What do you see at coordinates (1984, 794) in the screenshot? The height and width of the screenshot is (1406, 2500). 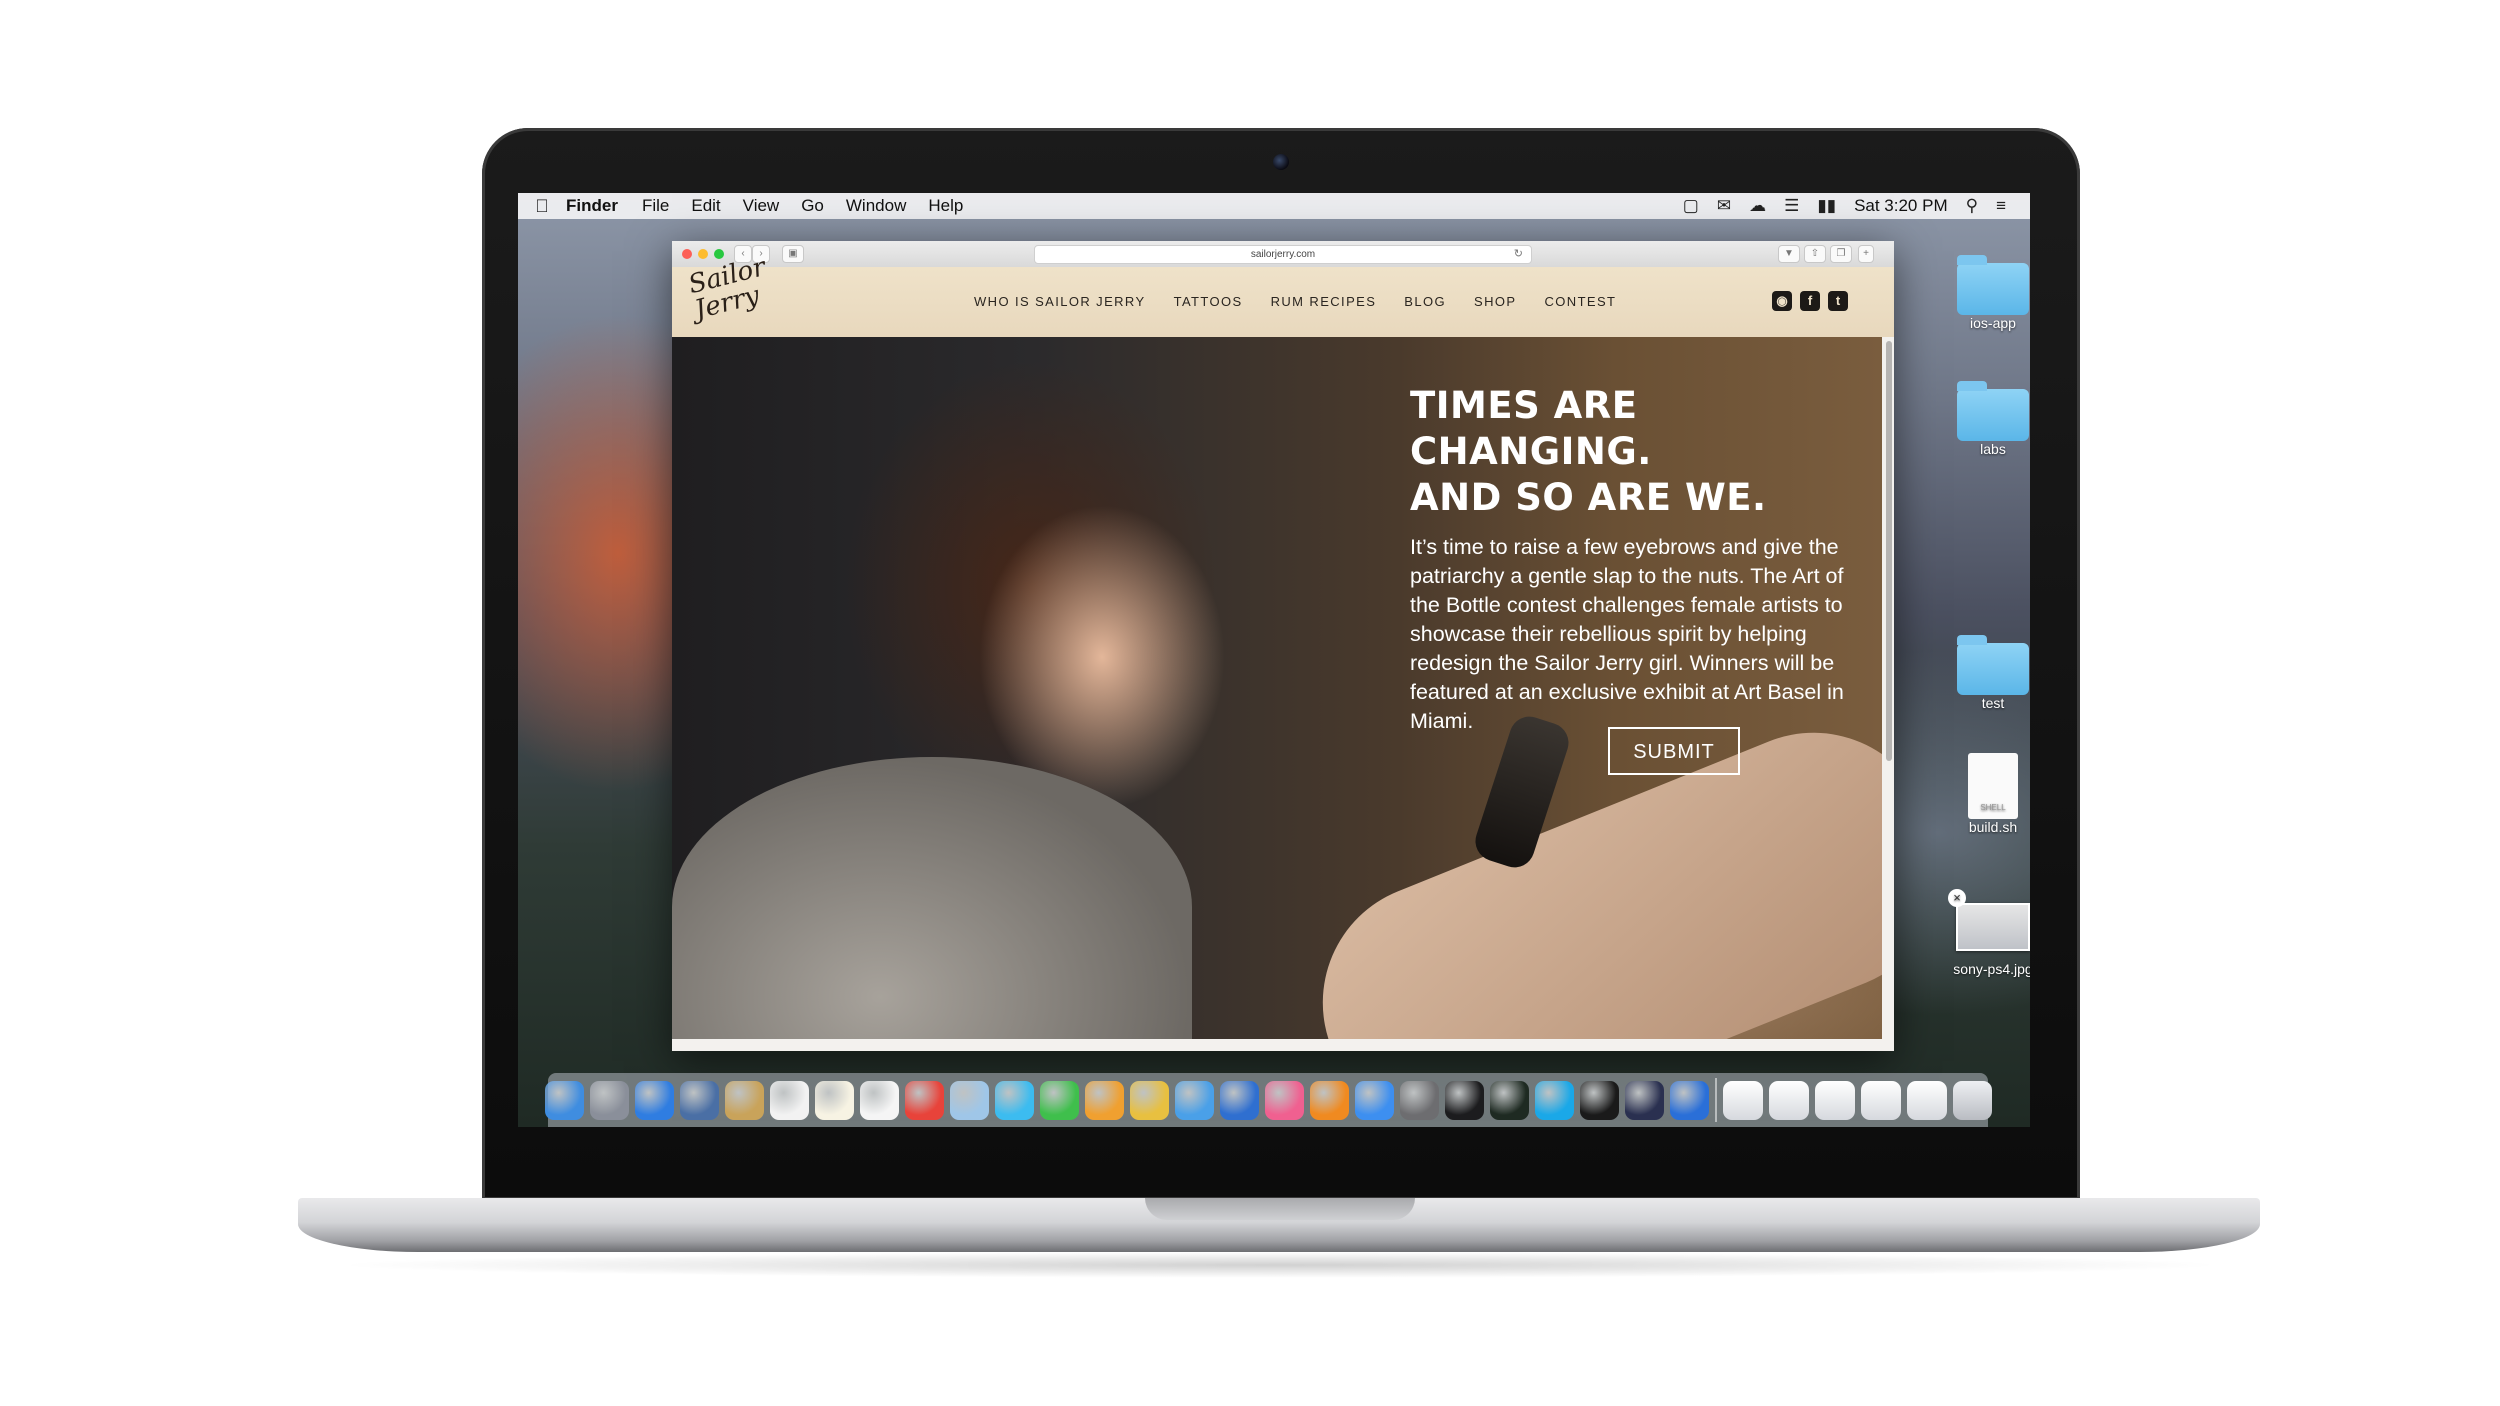 I see `desktop-file-build-sh: SHELL build.sh` at bounding box center [1984, 794].